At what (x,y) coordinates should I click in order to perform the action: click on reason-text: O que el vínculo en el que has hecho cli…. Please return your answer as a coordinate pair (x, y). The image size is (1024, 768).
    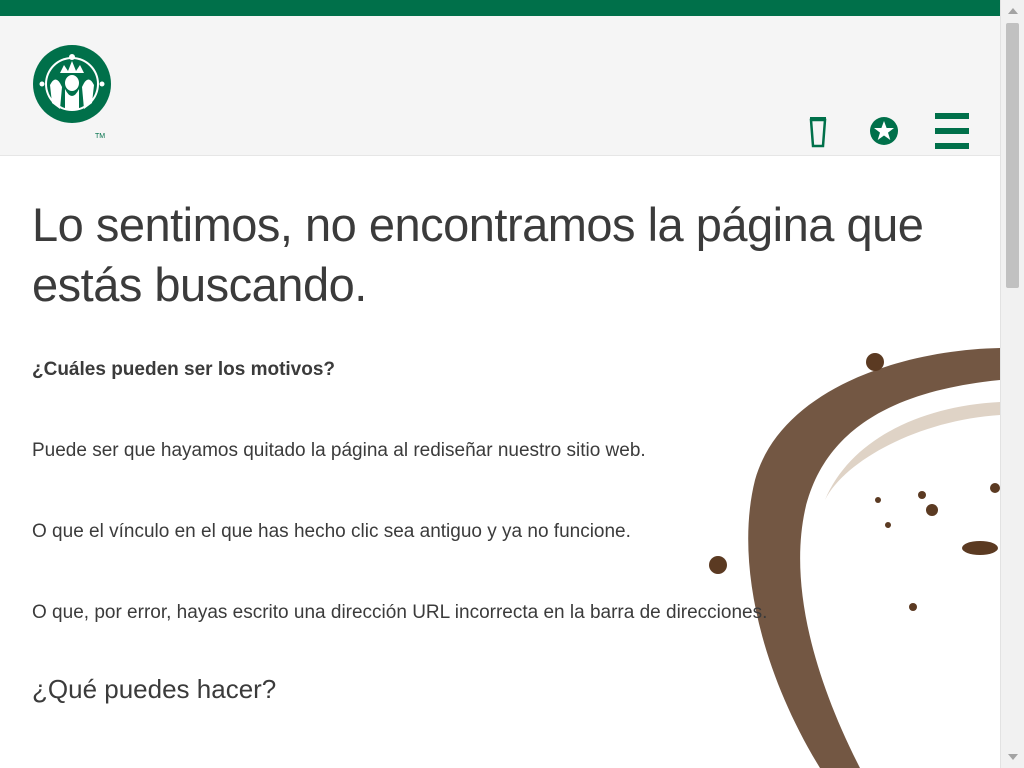
    Looking at the image, I should click on (331, 531).